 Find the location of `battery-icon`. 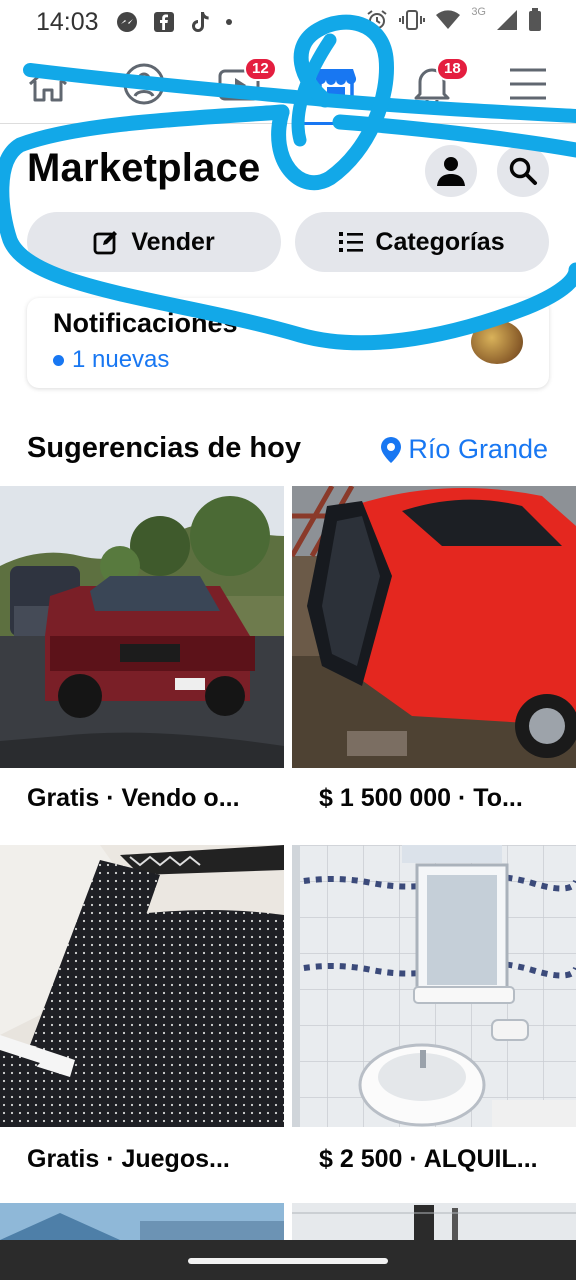

battery-icon is located at coordinates (535, 19).